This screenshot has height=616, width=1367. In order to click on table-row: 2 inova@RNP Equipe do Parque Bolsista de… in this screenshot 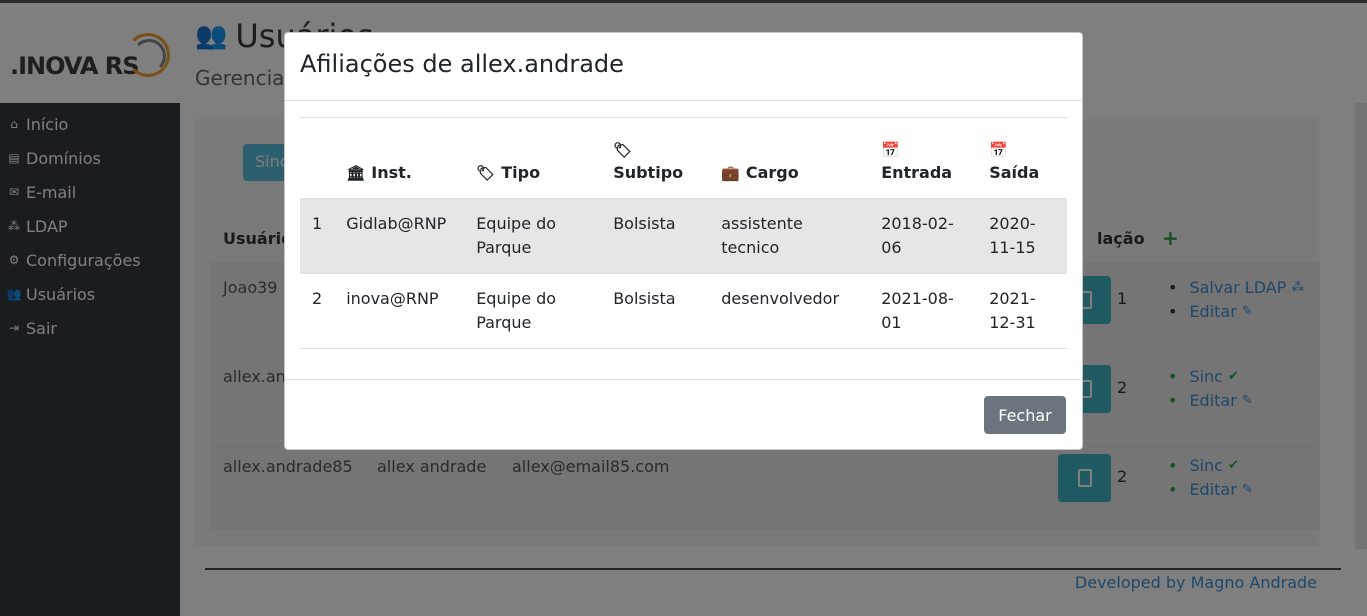, I will do `click(683, 311)`.